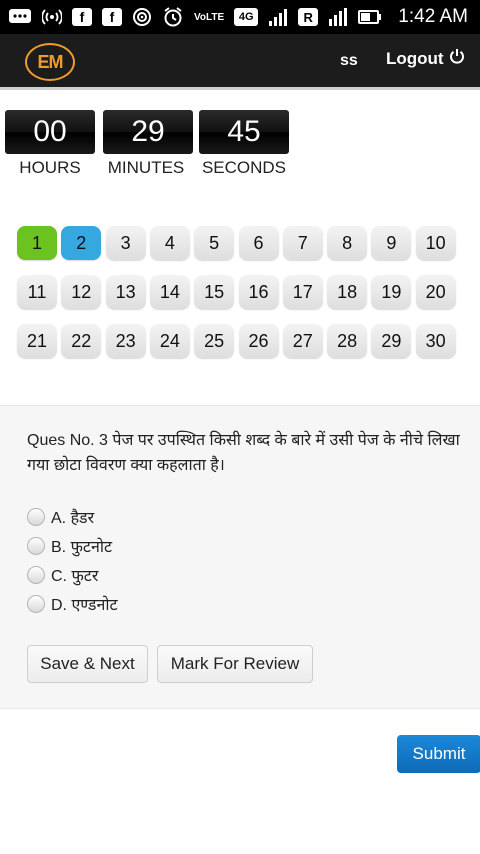 The width and height of the screenshot is (480, 854). What do you see at coordinates (148, 132) in the screenshot?
I see `minutes-value: 29` at bounding box center [148, 132].